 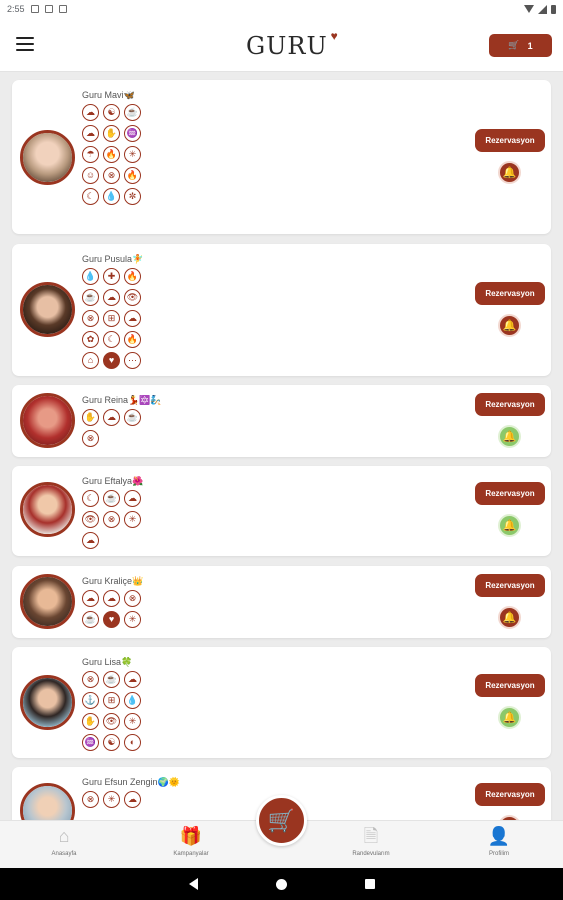 I want to click on battery-icon, so click(x=553, y=9).